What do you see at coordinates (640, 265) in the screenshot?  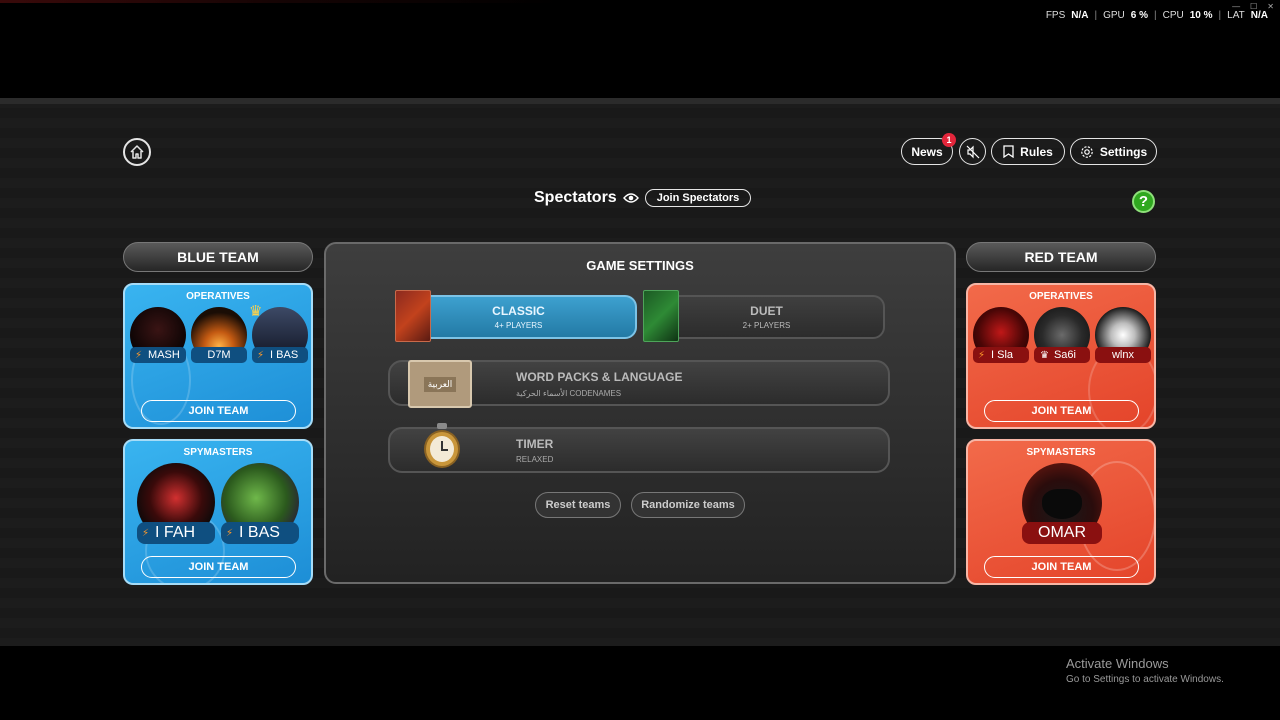 I see `game-settings-title: GAME SETTINGS` at bounding box center [640, 265].